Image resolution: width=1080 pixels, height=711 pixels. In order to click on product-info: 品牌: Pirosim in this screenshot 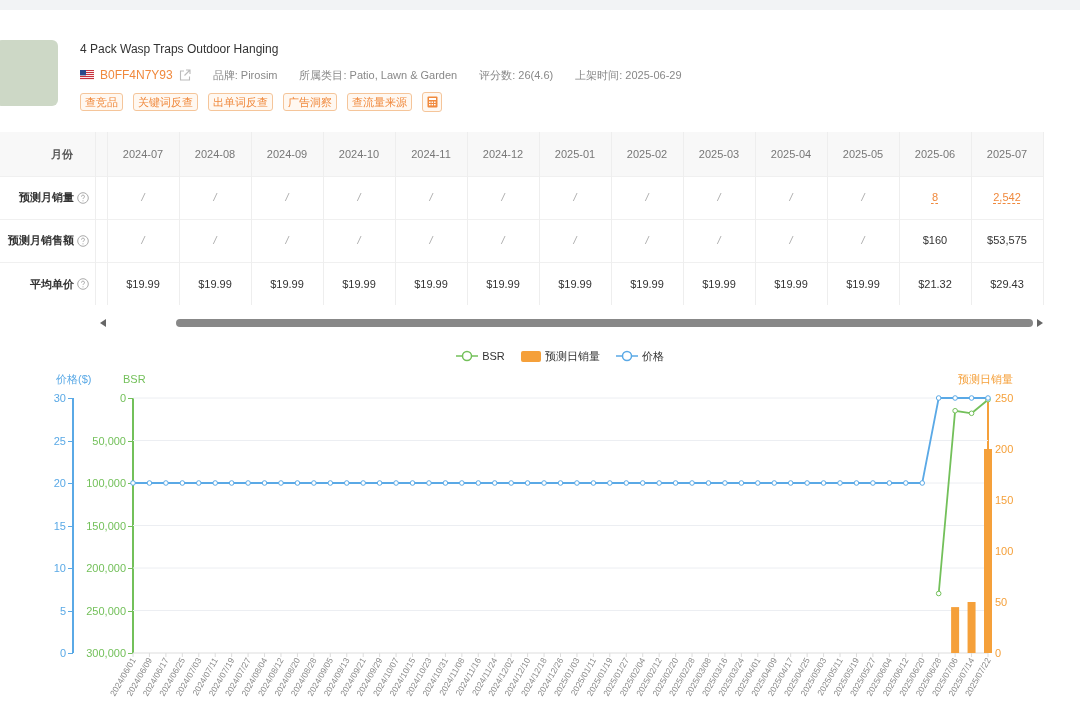, I will do `click(245, 75)`.